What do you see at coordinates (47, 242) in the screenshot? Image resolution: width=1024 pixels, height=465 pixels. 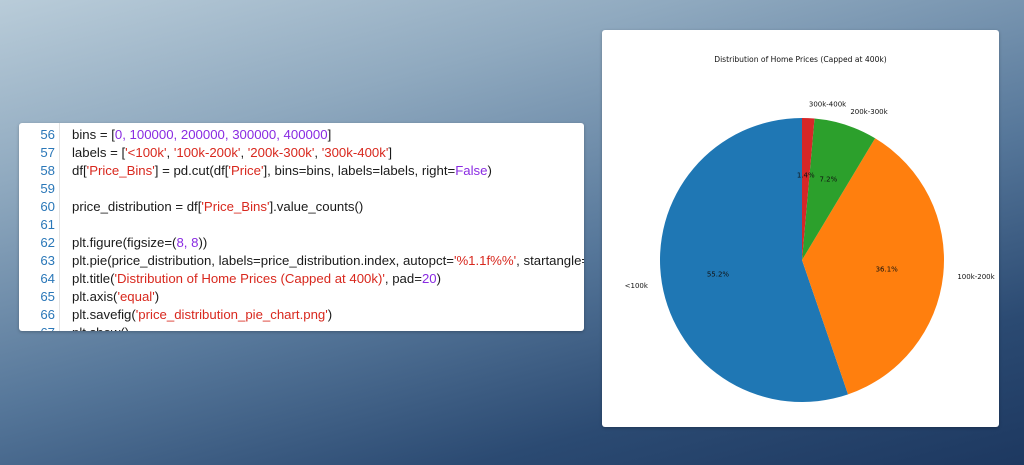 I see `line-number: 62` at bounding box center [47, 242].